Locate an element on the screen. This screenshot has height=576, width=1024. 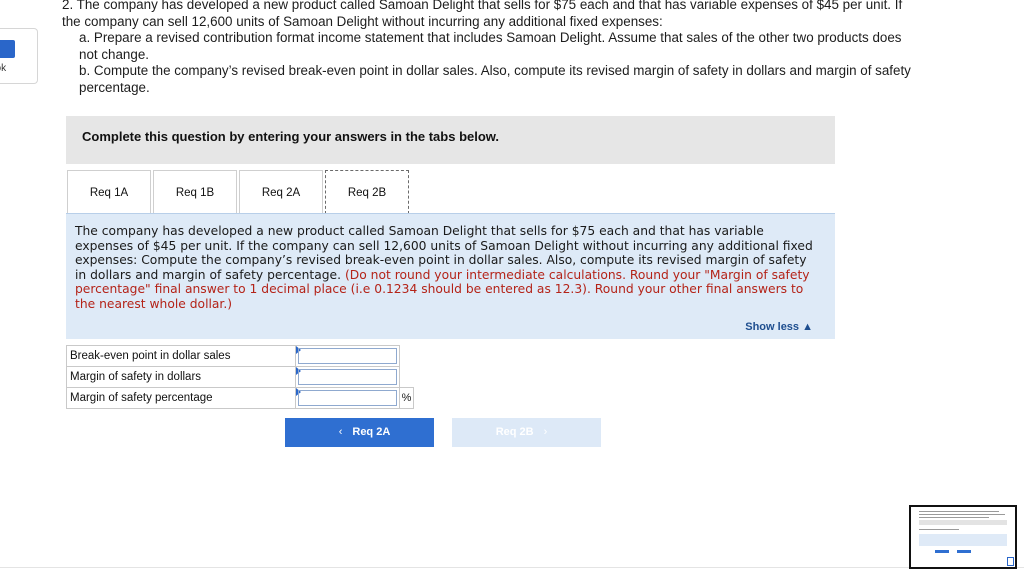
expand-icon is located at coordinates (1010, 561).